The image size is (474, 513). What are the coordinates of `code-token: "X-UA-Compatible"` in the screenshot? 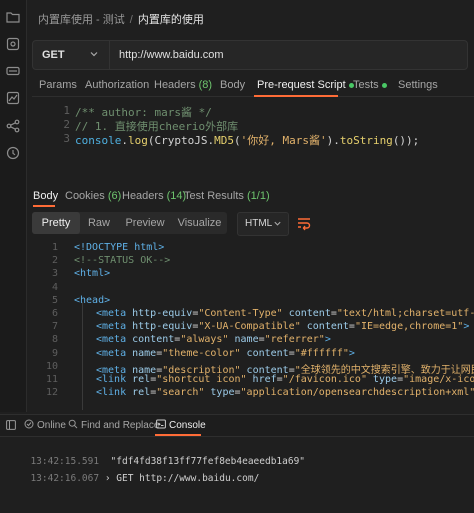 It's located at (249, 327).